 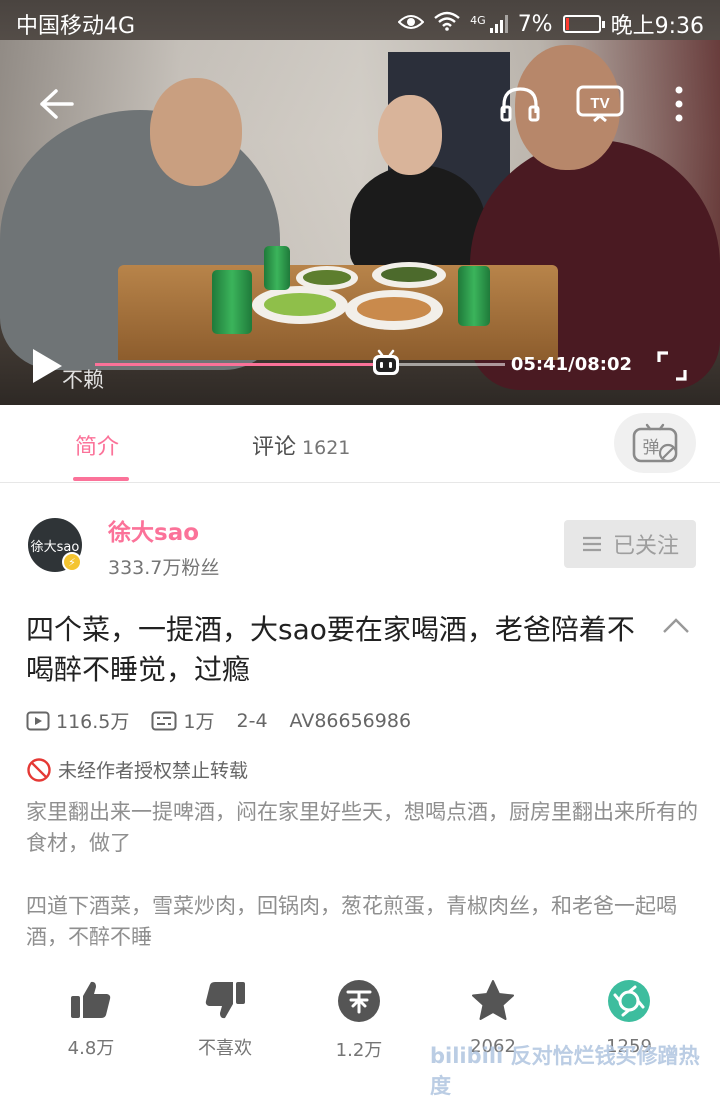 What do you see at coordinates (225, 1000) in the screenshot?
I see `thumbs-down-icon` at bounding box center [225, 1000].